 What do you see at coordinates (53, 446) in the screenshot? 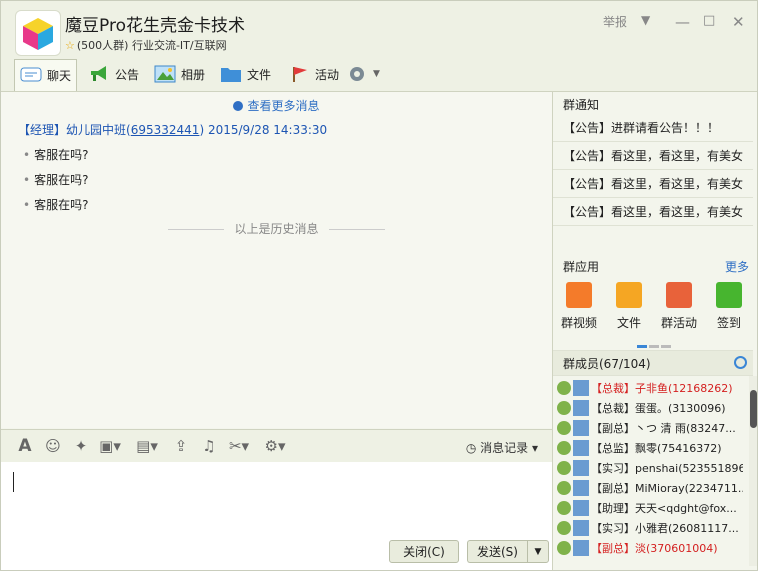
I see `emoji-icon: ☺` at bounding box center [53, 446].